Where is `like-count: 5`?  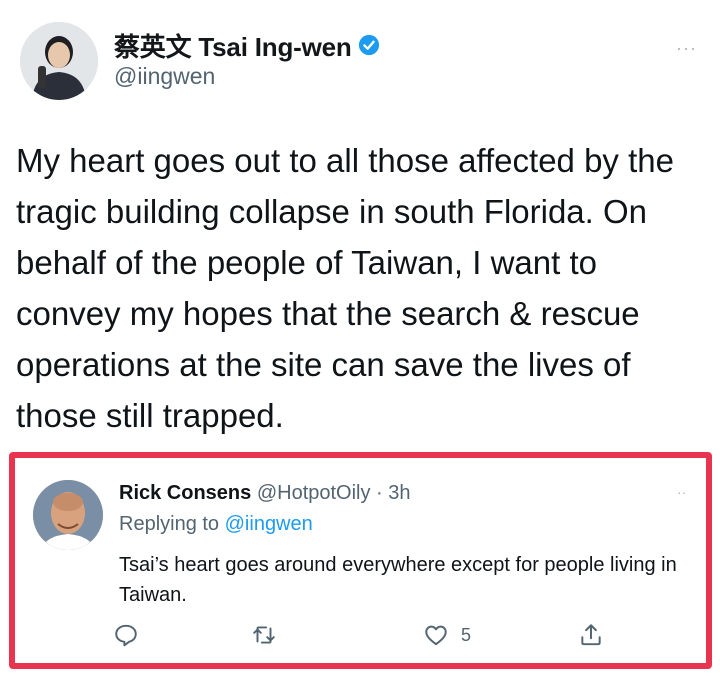
like-count: 5 is located at coordinates (466, 634).